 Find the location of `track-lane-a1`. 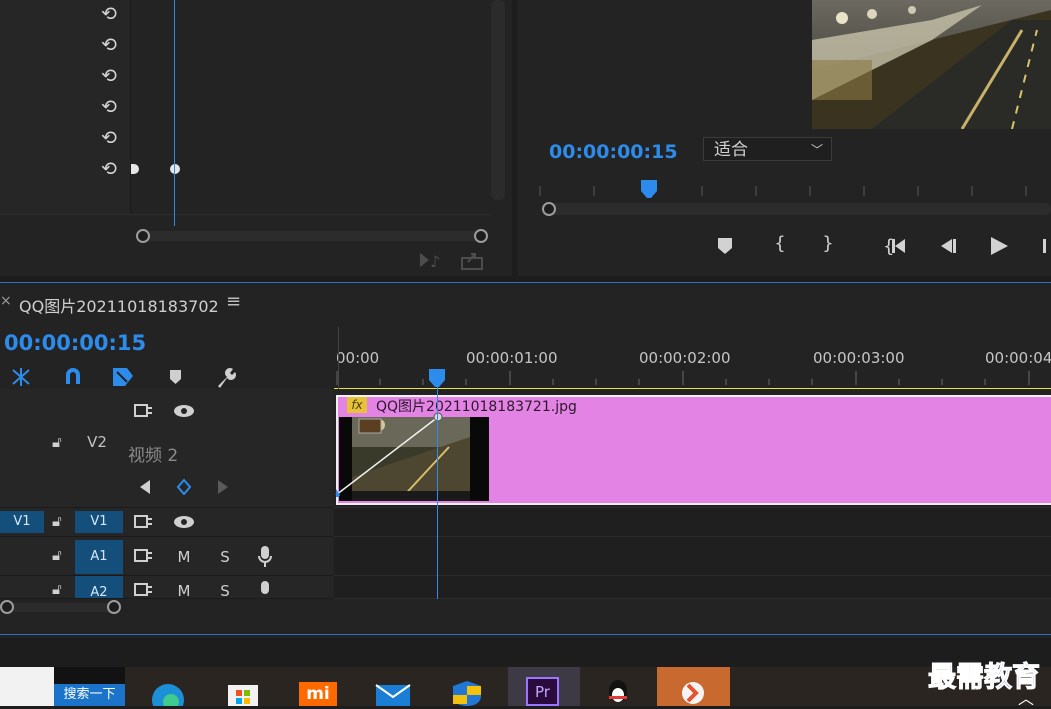

track-lane-a1 is located at coordinates (692, 556).